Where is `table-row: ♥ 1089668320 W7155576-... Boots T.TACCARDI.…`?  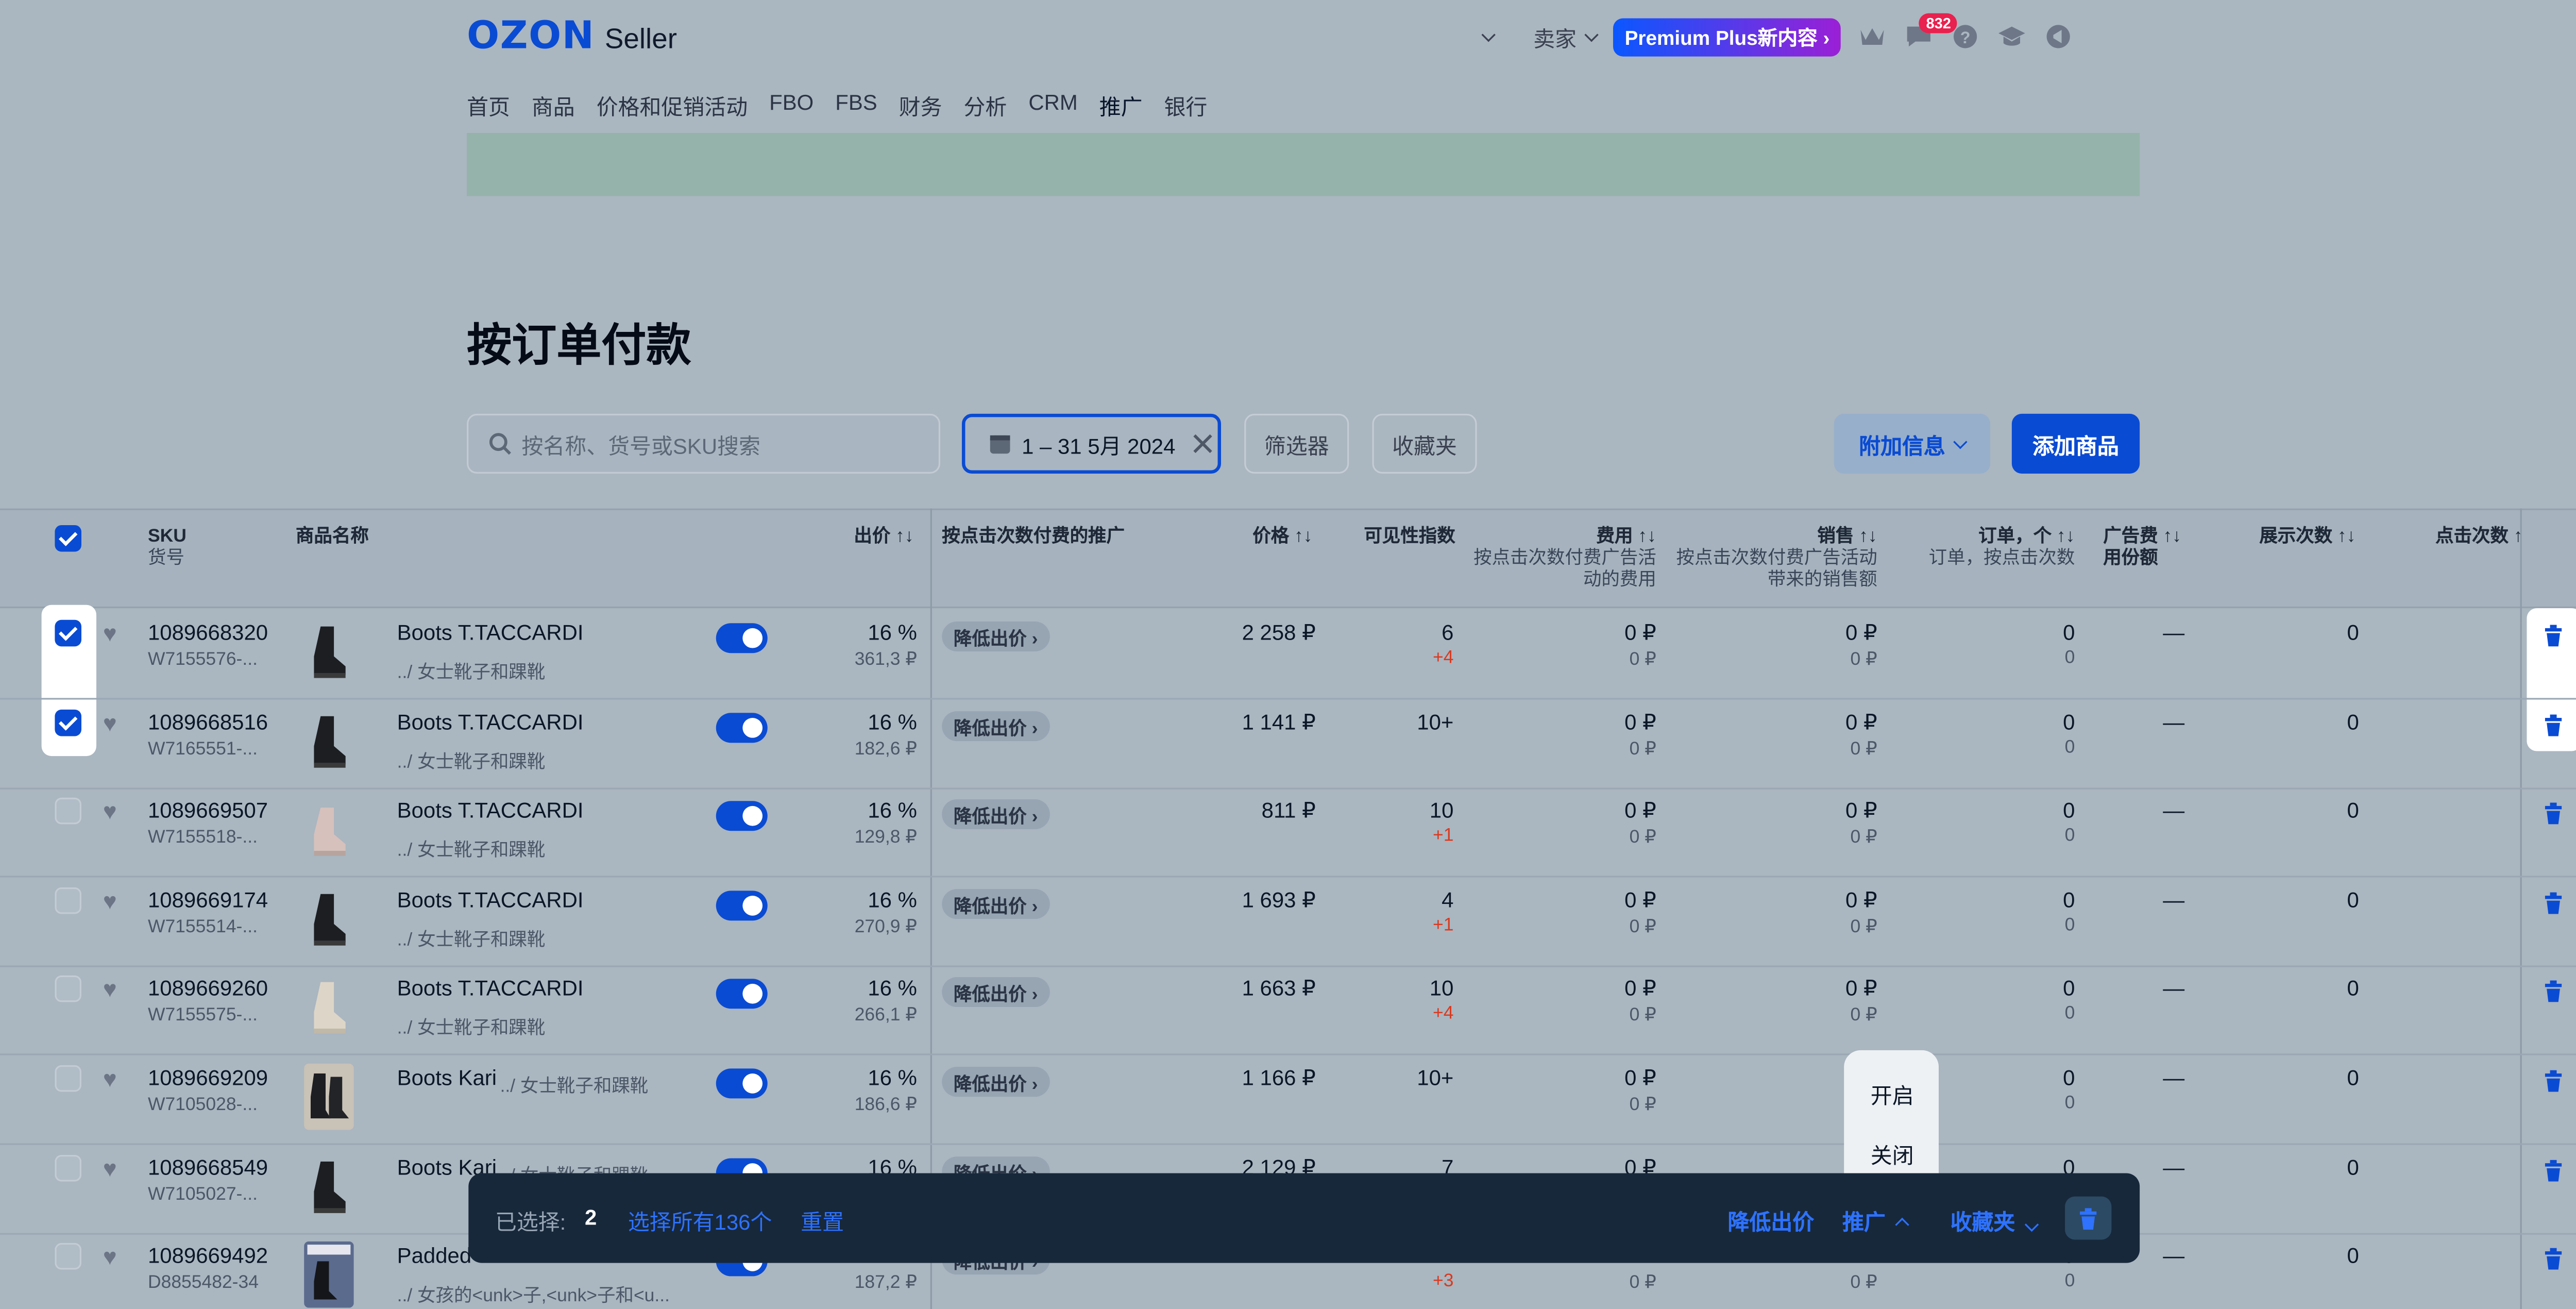
table-row: ♥ 1089668320 W7155576-... Boots T.TACCARDI.… is located at coordinates (1288, 655).